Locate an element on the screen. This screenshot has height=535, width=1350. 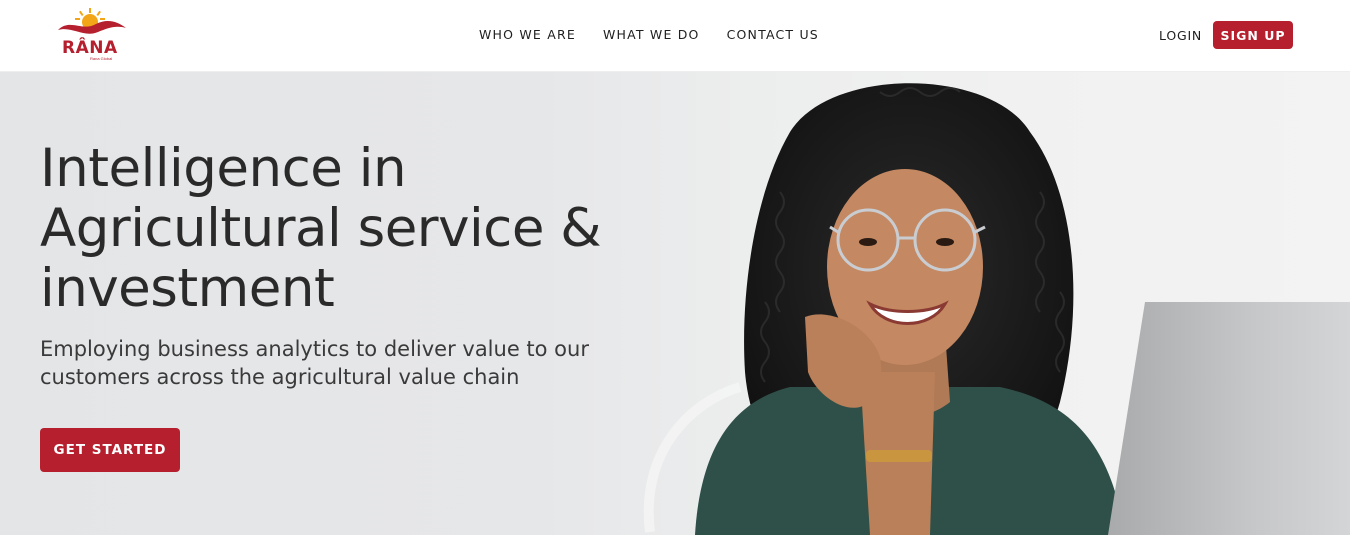
main-nav: WHO WE ARE WHAT WE DO CONTACT US is located at coordinates (649, 35).